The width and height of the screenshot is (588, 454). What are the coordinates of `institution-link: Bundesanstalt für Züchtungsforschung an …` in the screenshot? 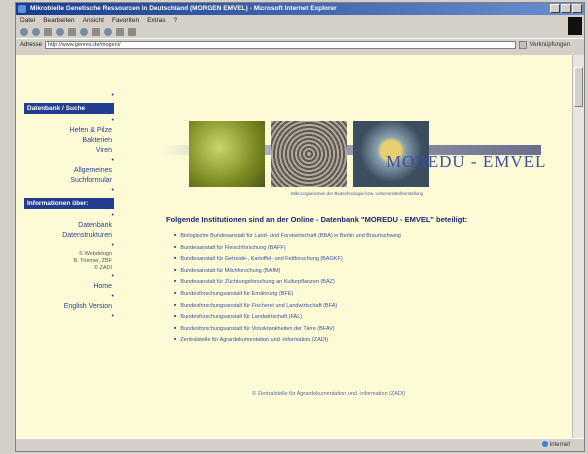 It's located at (287, 282).